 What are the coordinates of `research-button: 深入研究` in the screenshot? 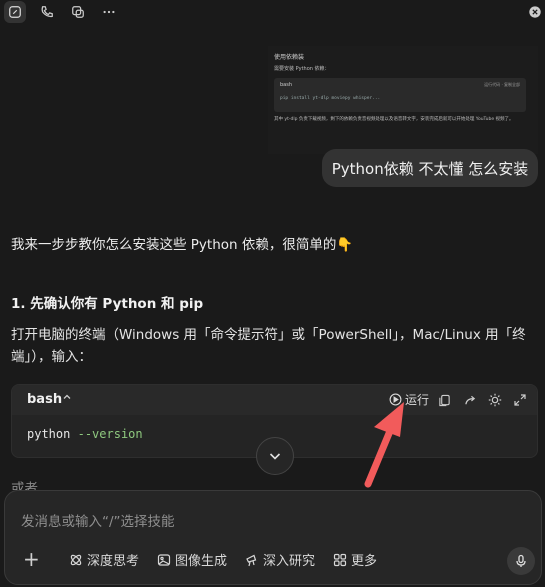 It's located at (280, 559).